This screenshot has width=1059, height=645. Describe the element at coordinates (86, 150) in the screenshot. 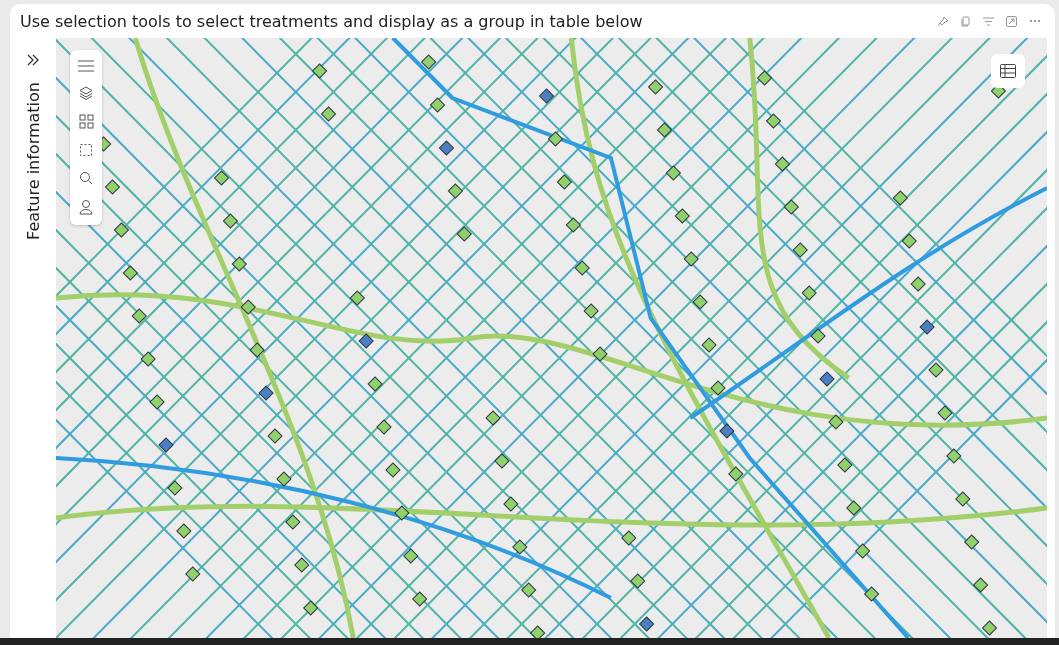

I see `selection-icon` at that location.